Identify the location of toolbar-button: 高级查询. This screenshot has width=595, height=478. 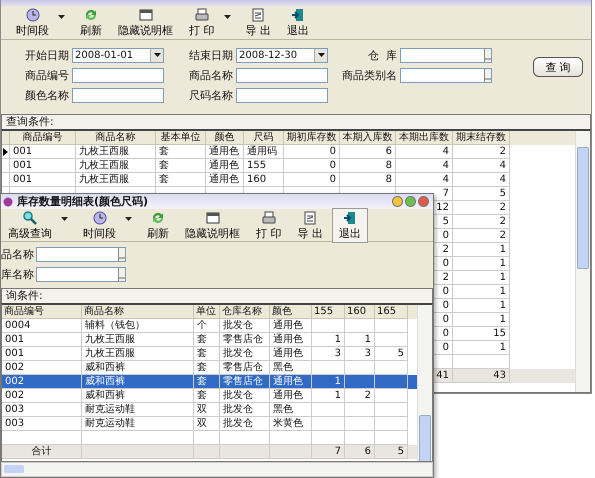
(30, 225).